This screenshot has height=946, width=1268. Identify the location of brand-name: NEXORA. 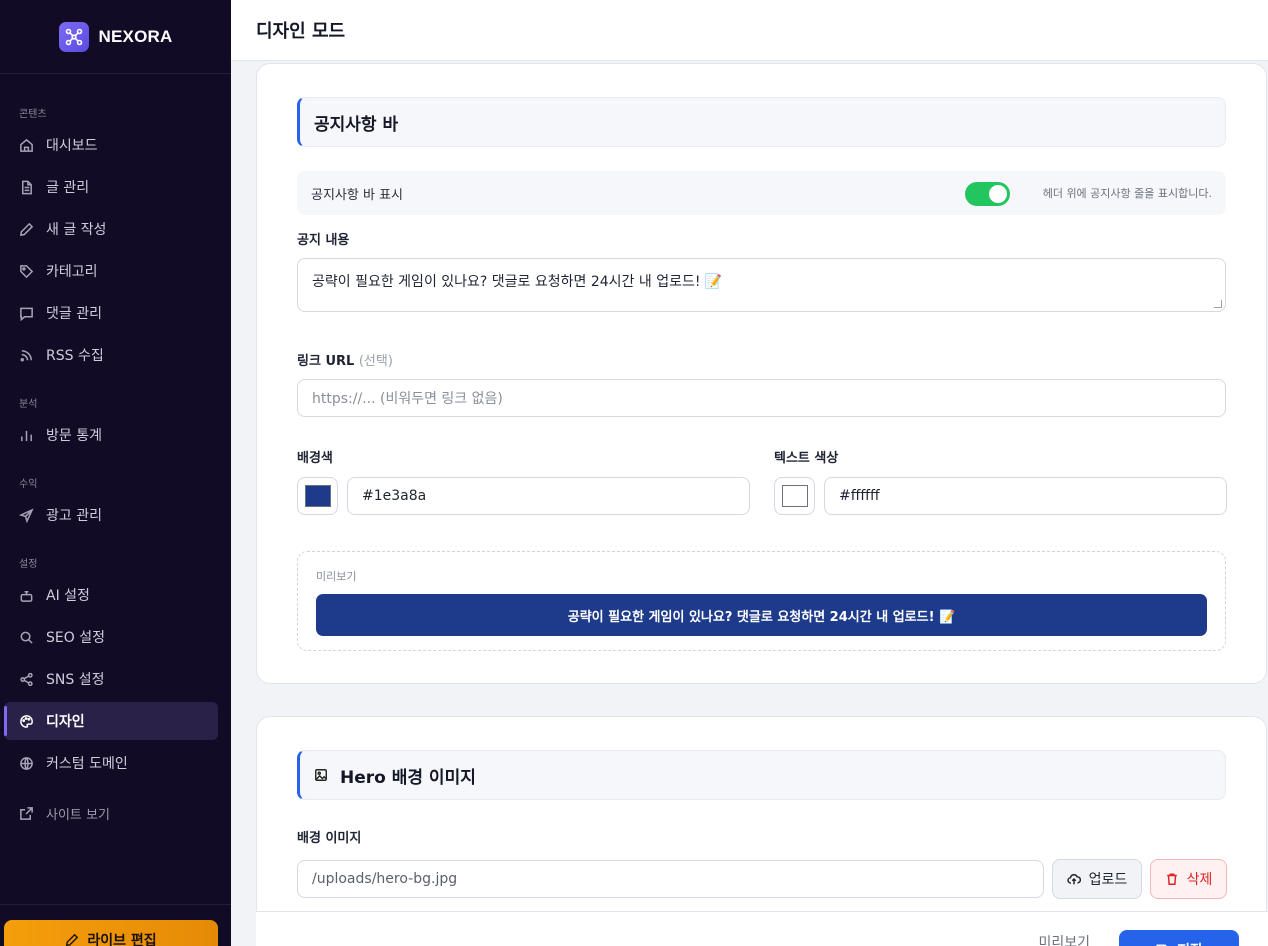
(135, 36).